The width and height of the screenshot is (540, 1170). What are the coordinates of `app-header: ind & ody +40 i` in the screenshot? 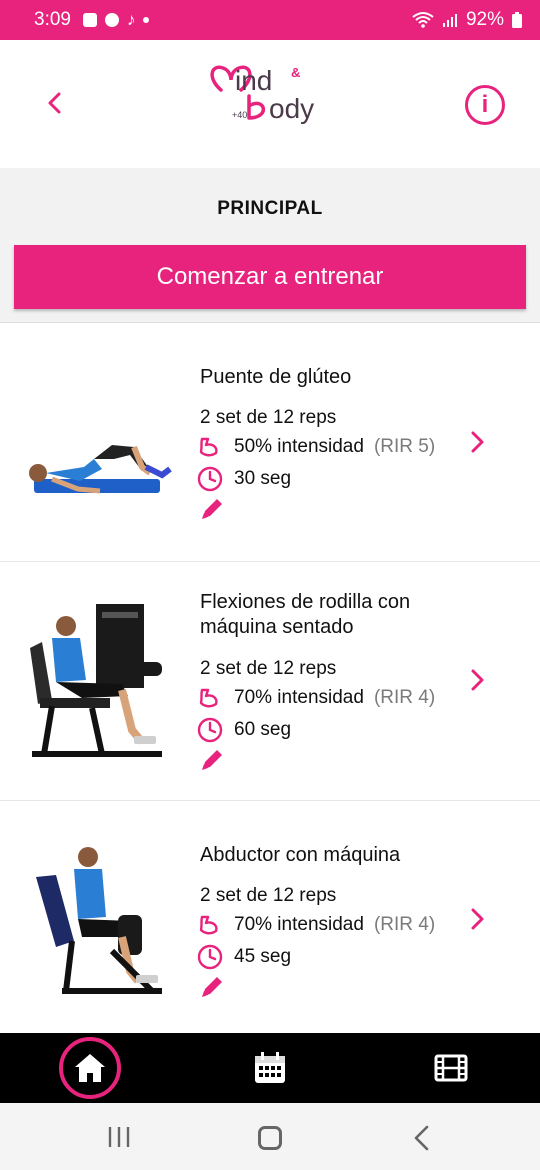 It's located at (270, 104).